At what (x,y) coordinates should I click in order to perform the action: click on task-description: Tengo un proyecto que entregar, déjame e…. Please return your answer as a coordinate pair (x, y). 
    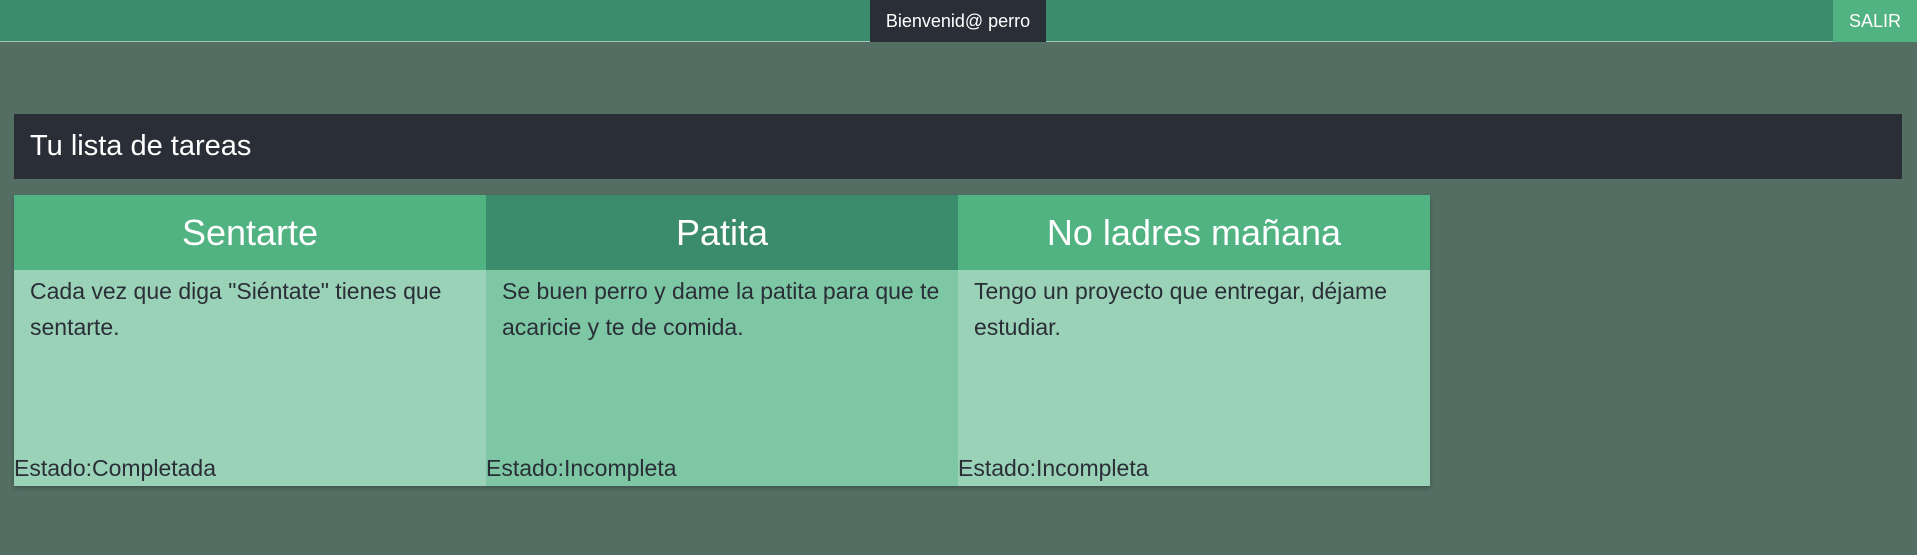
    Looking at the image, I should click on (1181, 309).